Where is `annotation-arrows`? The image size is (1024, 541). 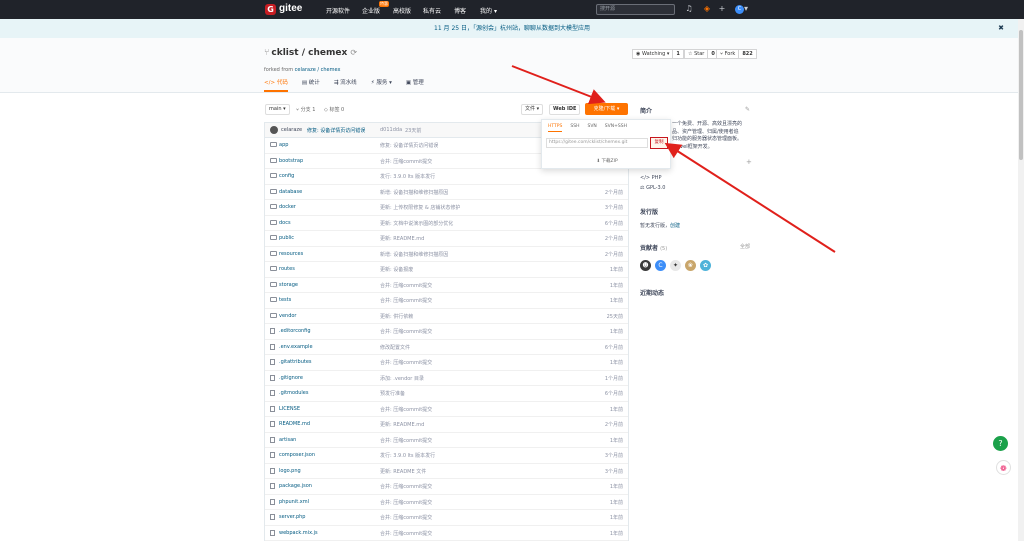 annotation-arrows is located at coordinates (673, 159).